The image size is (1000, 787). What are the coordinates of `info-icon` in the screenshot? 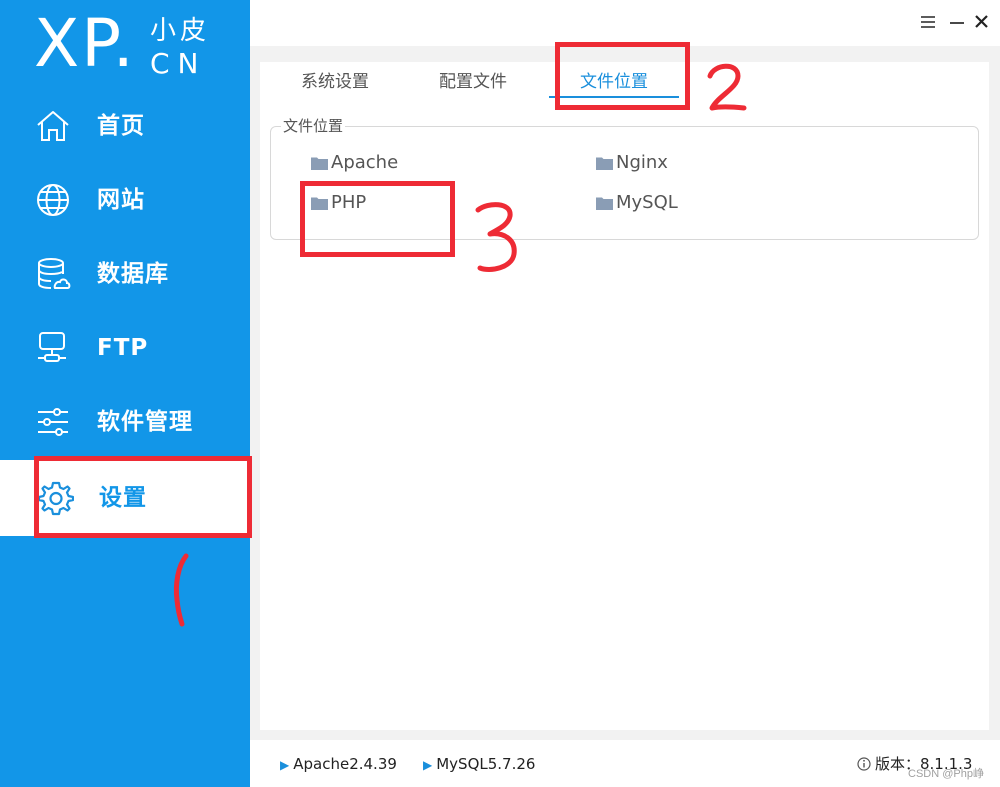 It's located at (864, 764).